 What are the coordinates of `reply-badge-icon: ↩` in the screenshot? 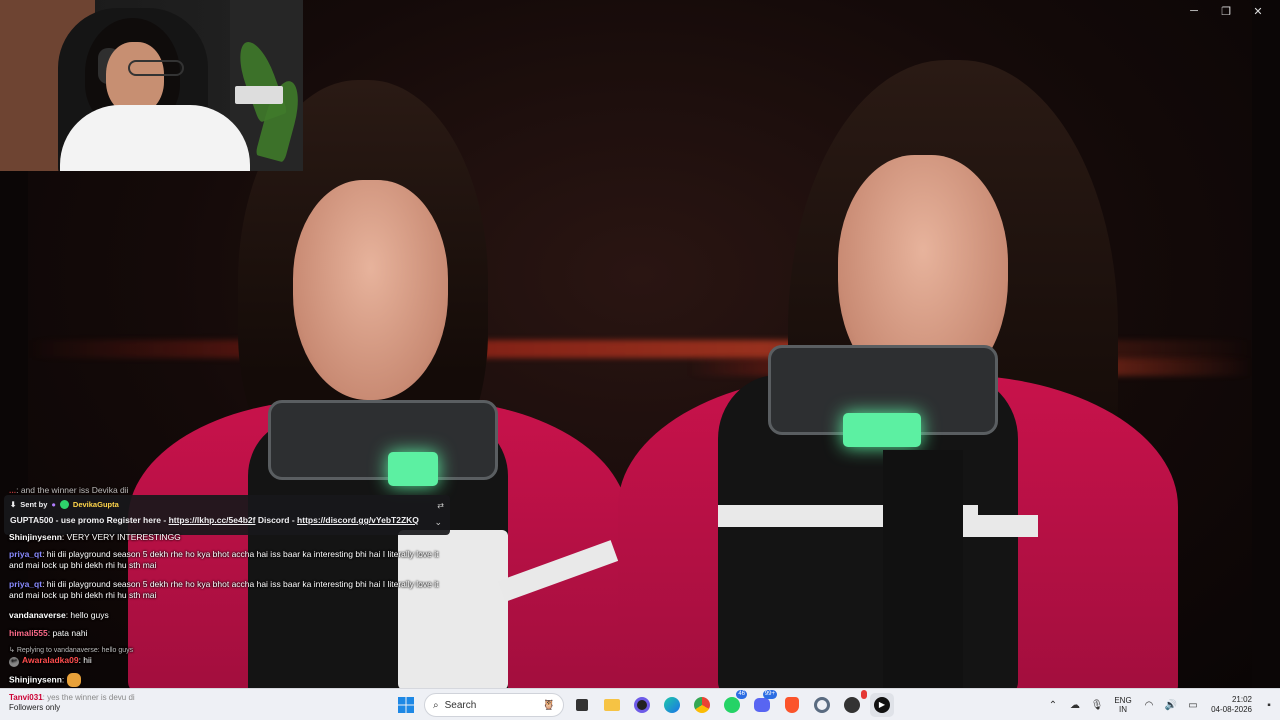 It's located at (14, 662).